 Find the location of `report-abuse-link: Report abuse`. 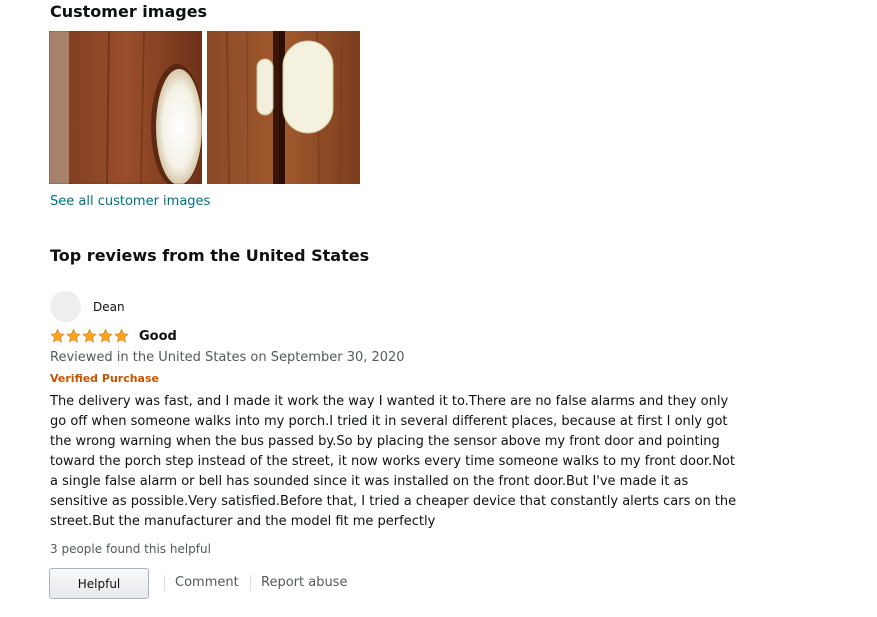

report-abuse-link: Report abuse is located at coordinates (304, 582).